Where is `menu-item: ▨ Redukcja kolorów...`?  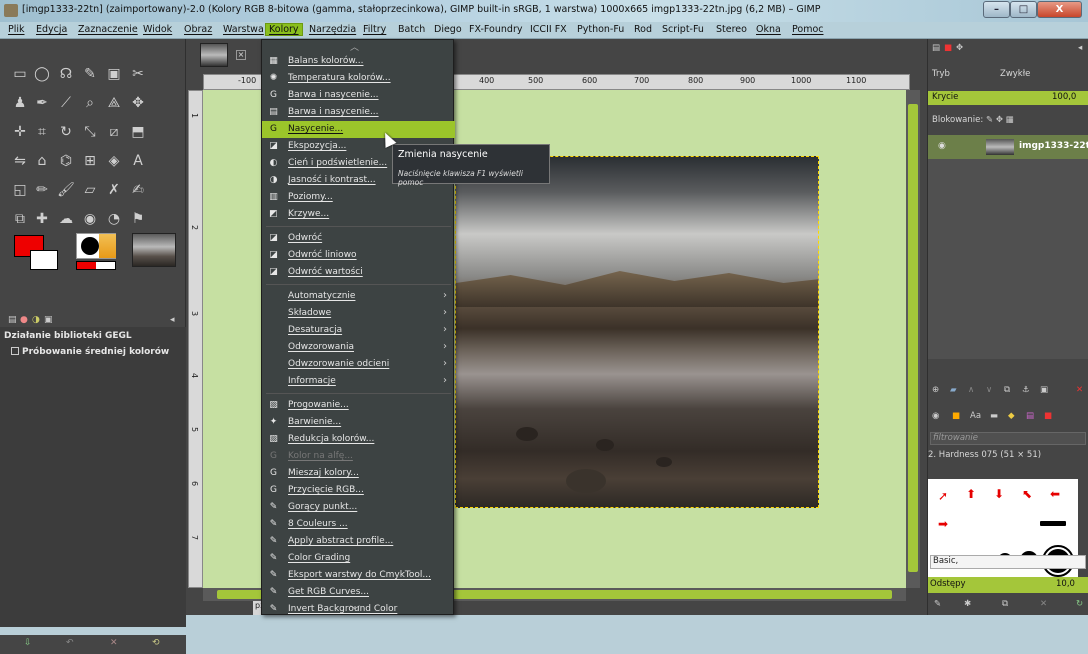
menu-item: ▨ Redukcja kolorów... is located at coordinates (358, 439).